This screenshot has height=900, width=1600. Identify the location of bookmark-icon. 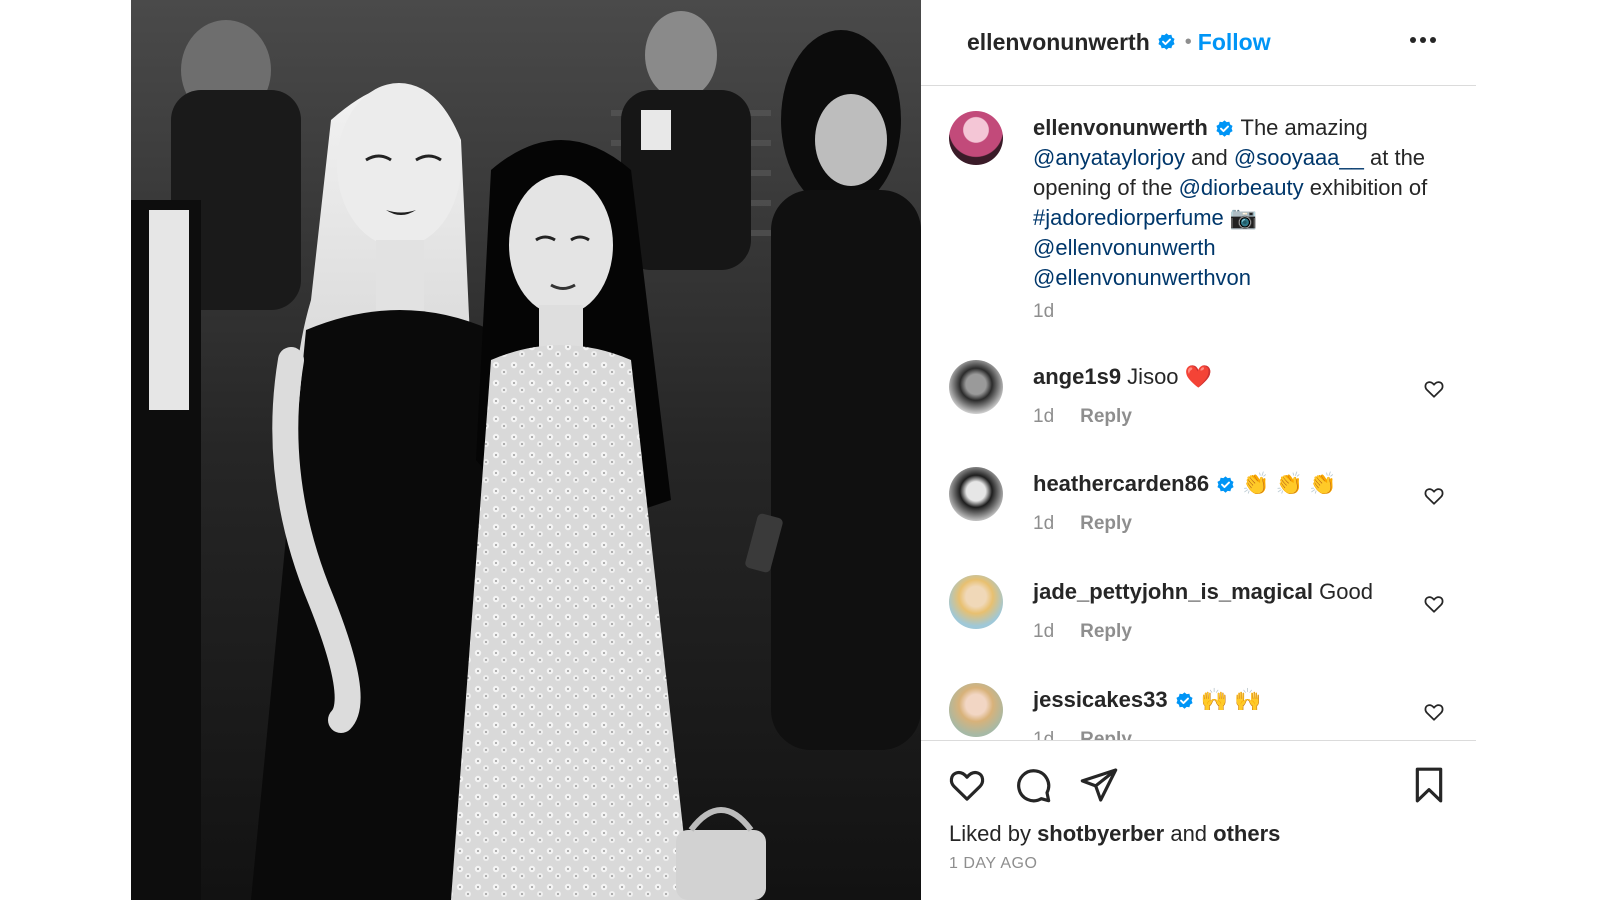
(1429, 785).